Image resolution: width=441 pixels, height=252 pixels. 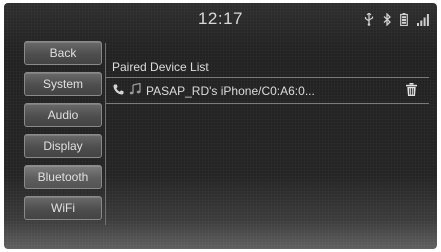 I want to click on sidebar-item-system: System, so click(x=63, y=84).